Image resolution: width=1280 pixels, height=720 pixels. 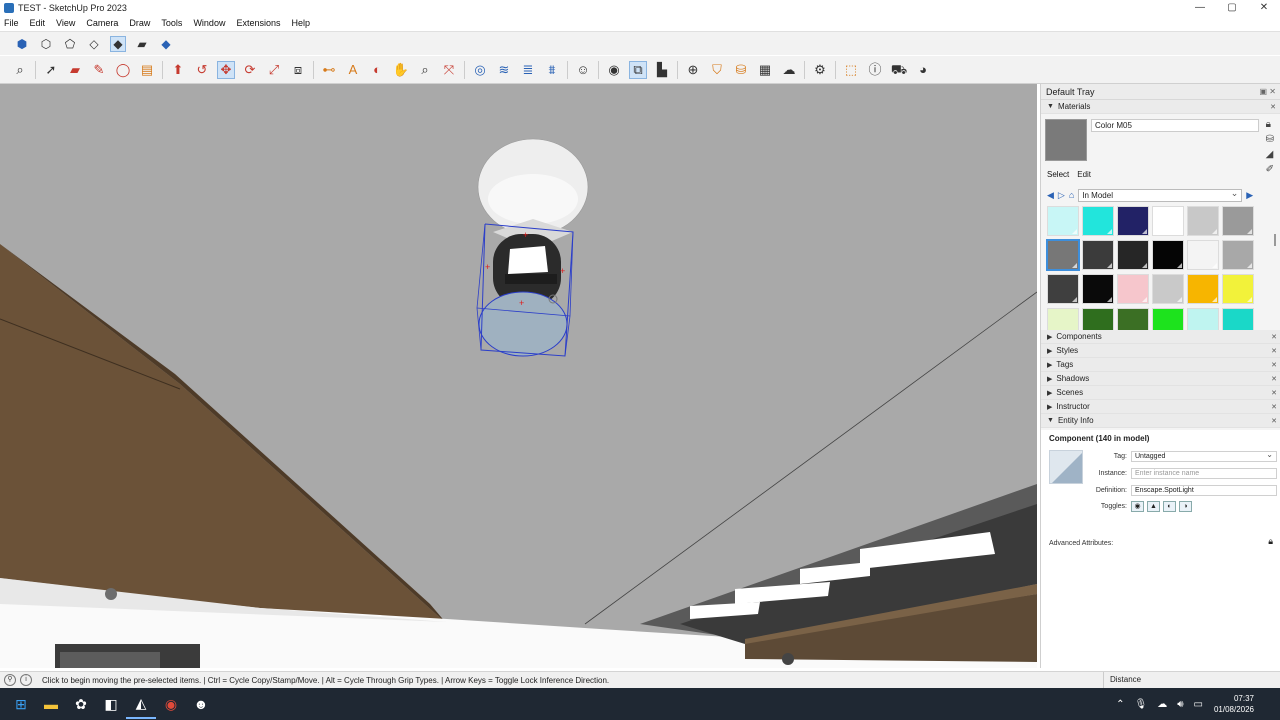 What do you see at coordinates (1061, 195) in the screenshot?
I see `forward-arrow-icon: ▷` at bounding box center [1061, 195].